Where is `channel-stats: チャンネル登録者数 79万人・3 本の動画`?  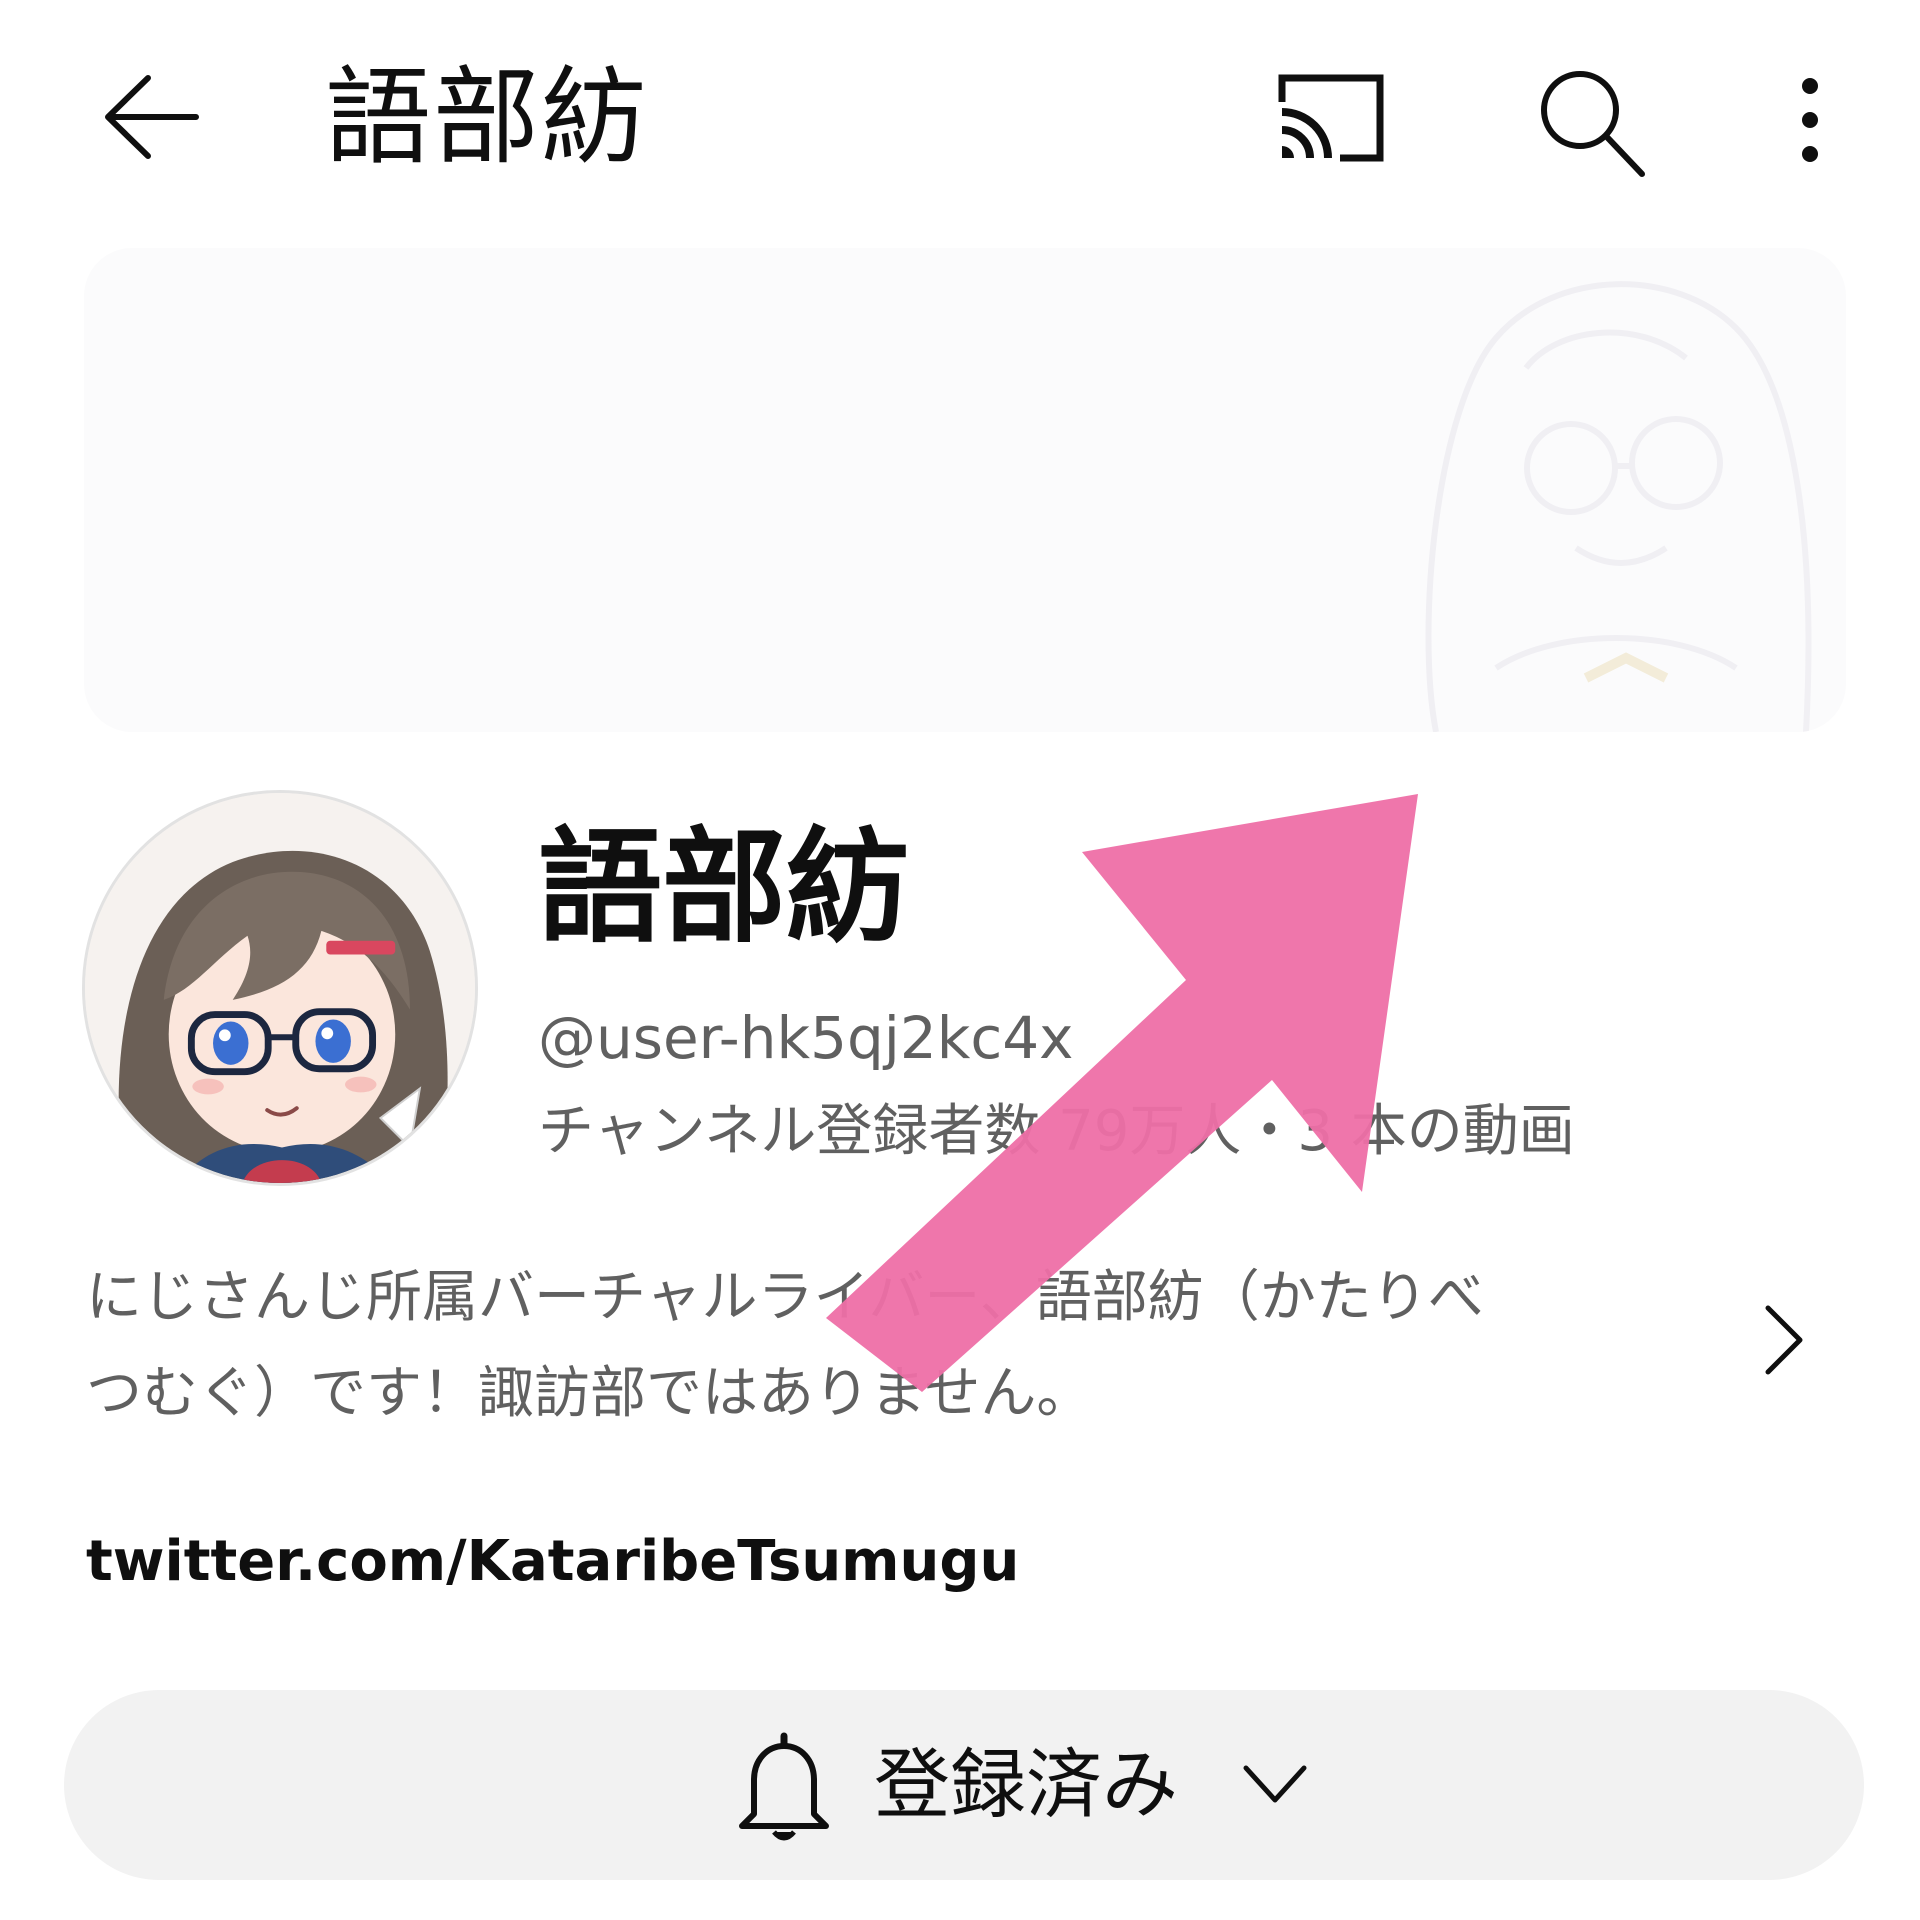
channel-stats: チャンネル登録者数 79万人・3 本の動画 is located at coordinates (1056, 1131).